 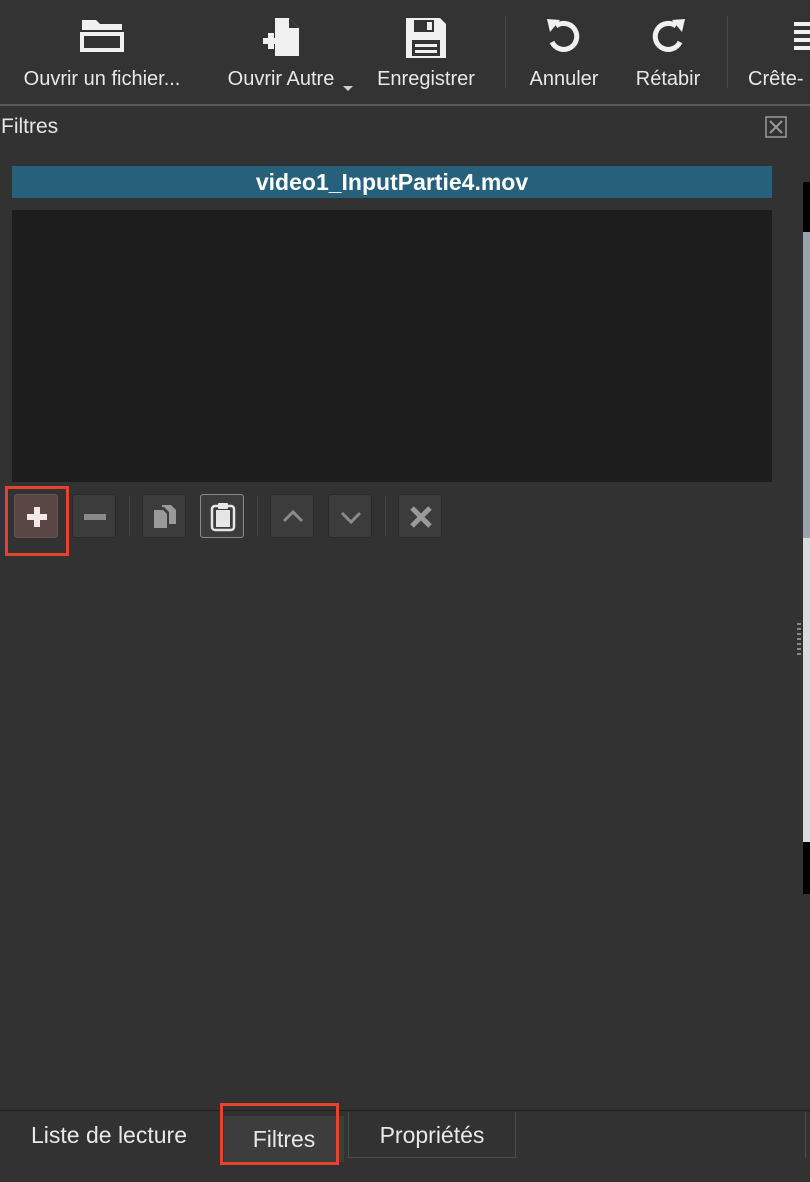 I want to click on copy-filters-button, so click(x=164, y=516).